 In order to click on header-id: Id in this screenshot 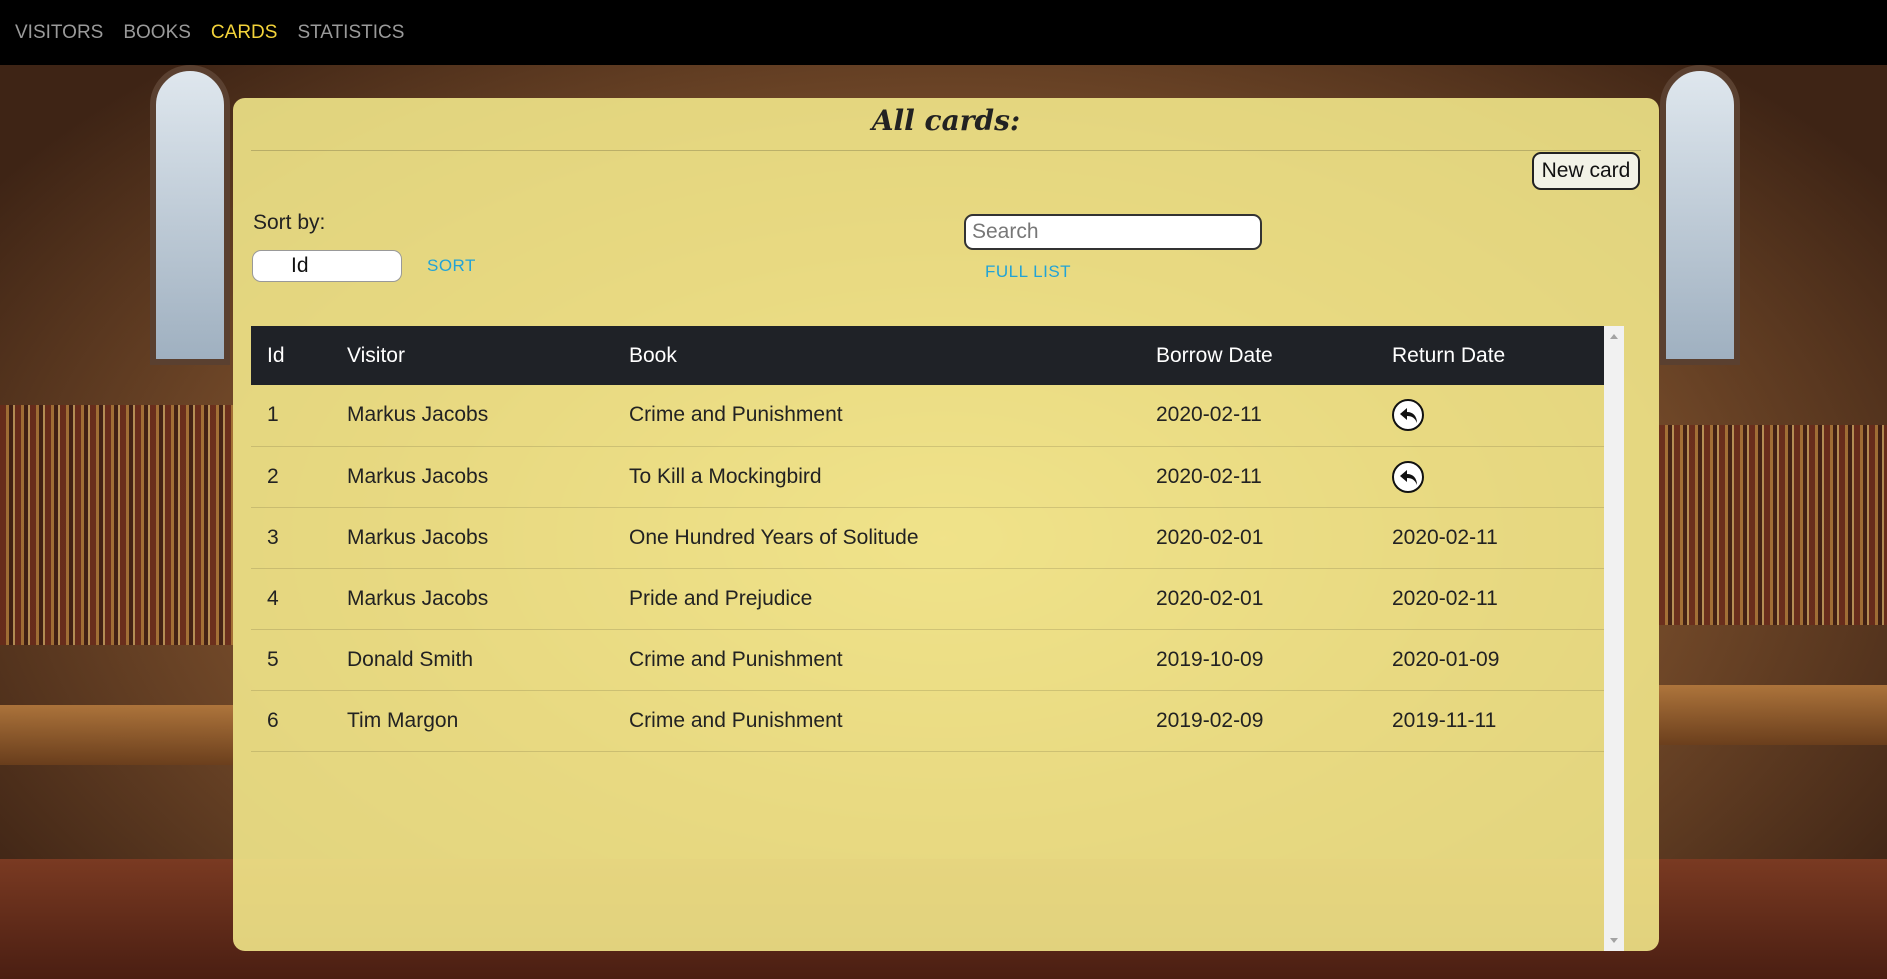, I will do `click(276, 355)`.